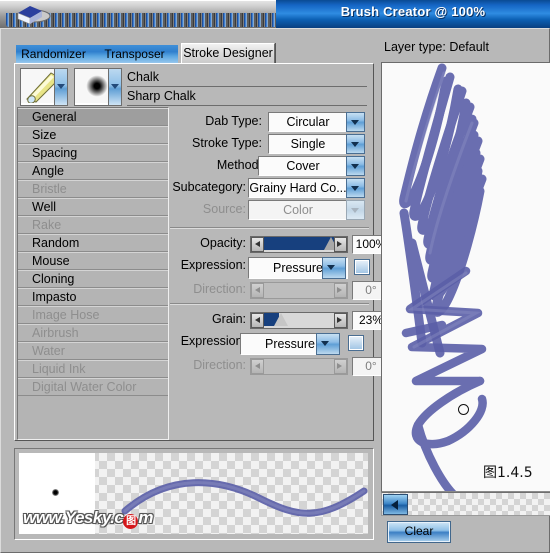  What do you see at coordinates (356, 343) in the screenshot?
I see `grain-expression-checkbox` at bounding box center [356, 343].